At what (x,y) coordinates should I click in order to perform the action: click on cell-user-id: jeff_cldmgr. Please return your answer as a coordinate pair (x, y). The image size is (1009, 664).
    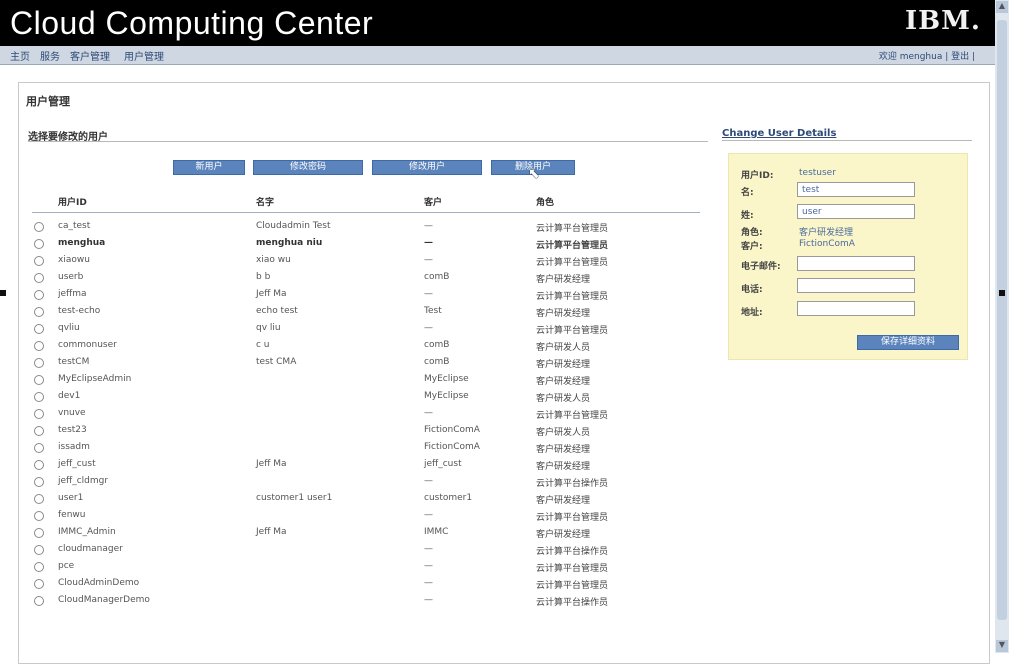
    Looking at the image, I should click on (83, 481).